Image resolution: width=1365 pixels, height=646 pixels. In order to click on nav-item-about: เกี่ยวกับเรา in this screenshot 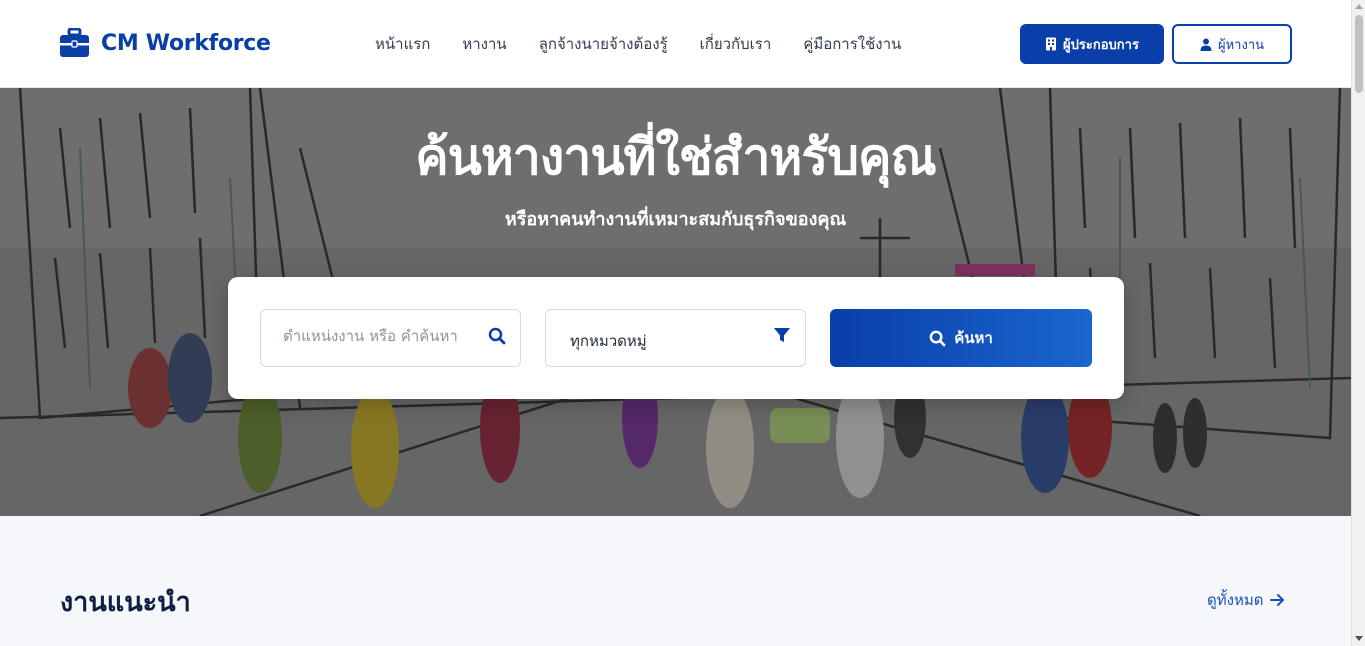, I will do `click(736, 44)`.